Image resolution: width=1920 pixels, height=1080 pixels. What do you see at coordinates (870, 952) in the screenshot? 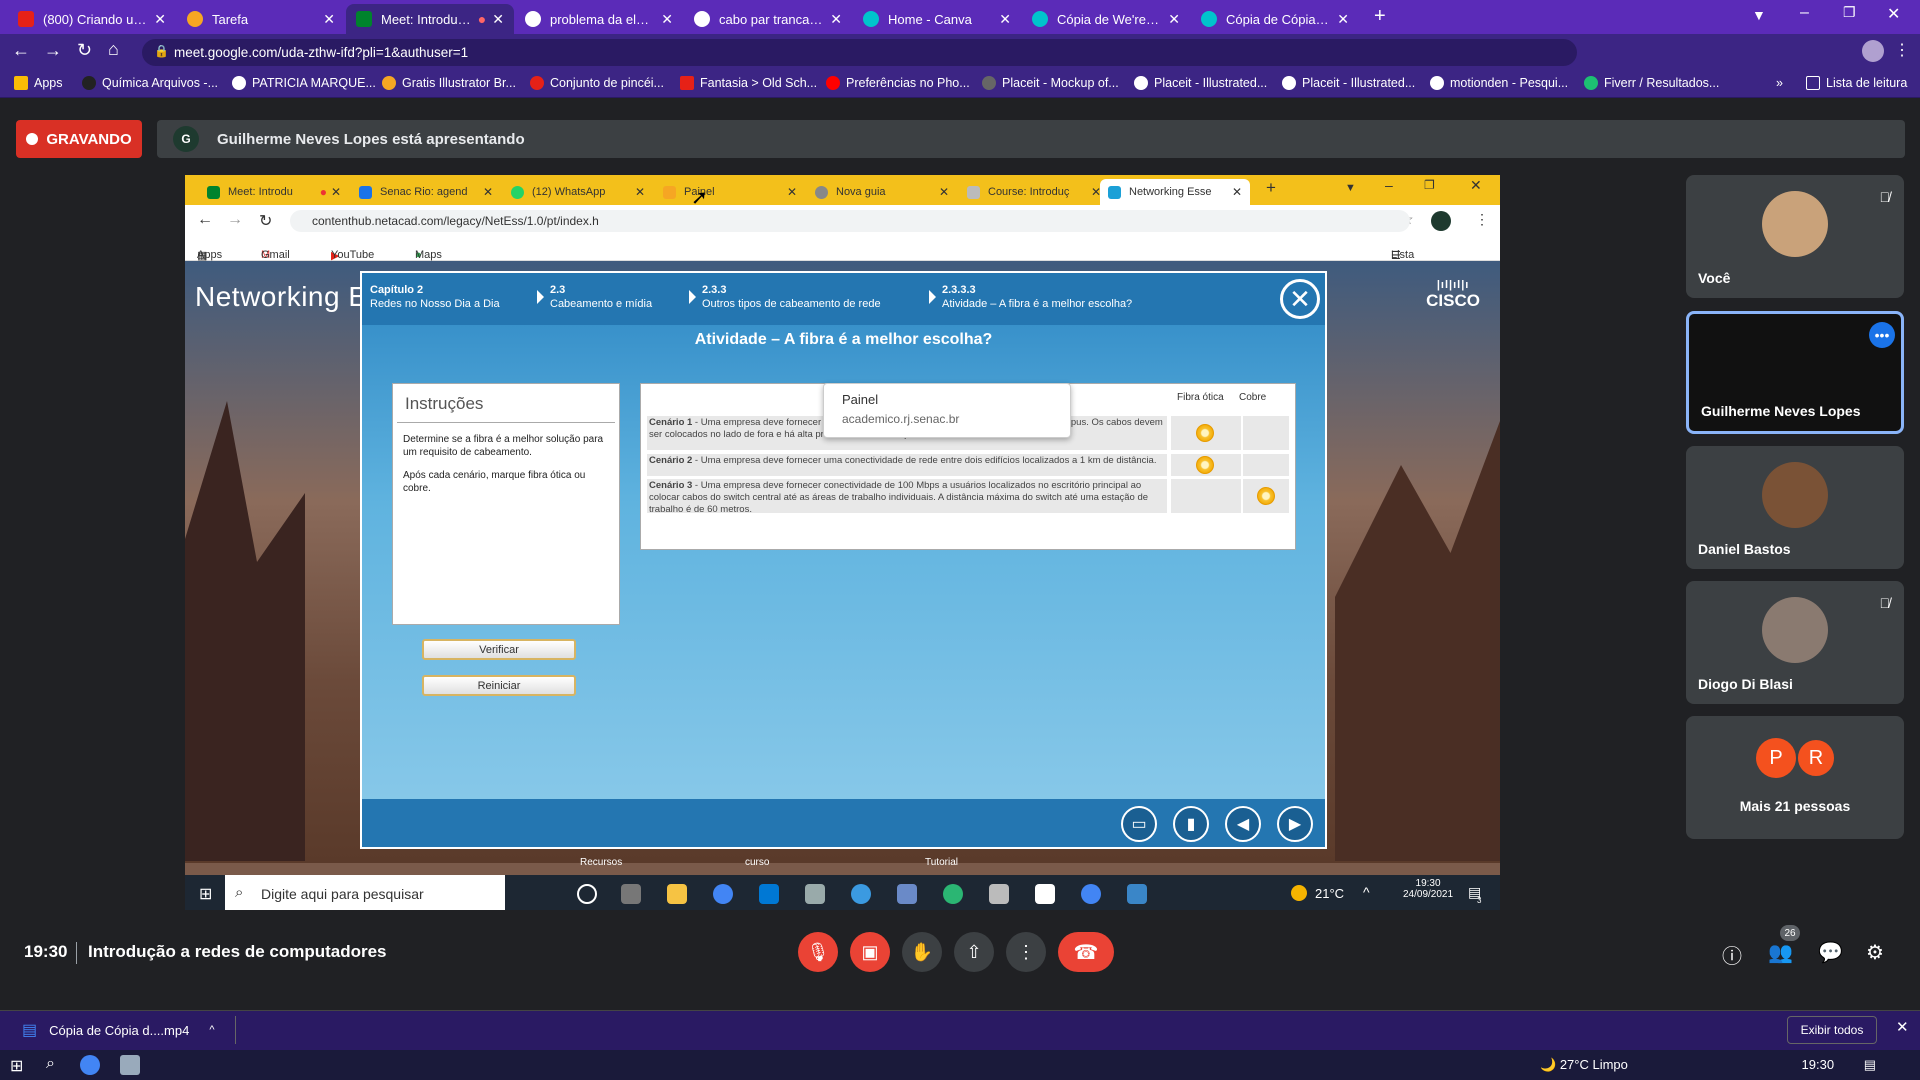
I see `camera-off-button: ▣` at bounding box center [870, 952].